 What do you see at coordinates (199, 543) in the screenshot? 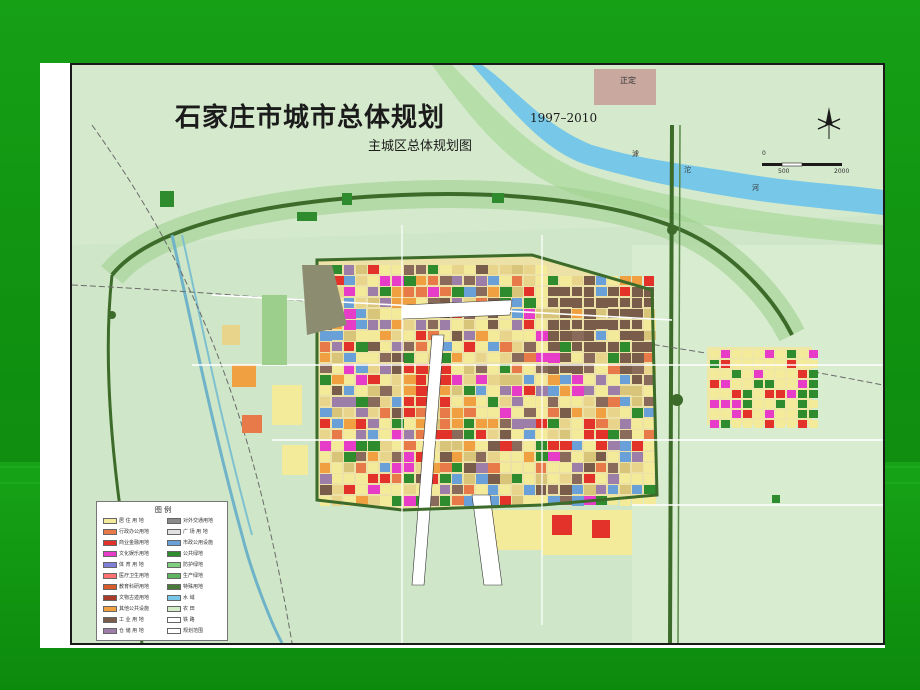
I see `legend-item: 市政公用设施` at bounding box center [199, 543].